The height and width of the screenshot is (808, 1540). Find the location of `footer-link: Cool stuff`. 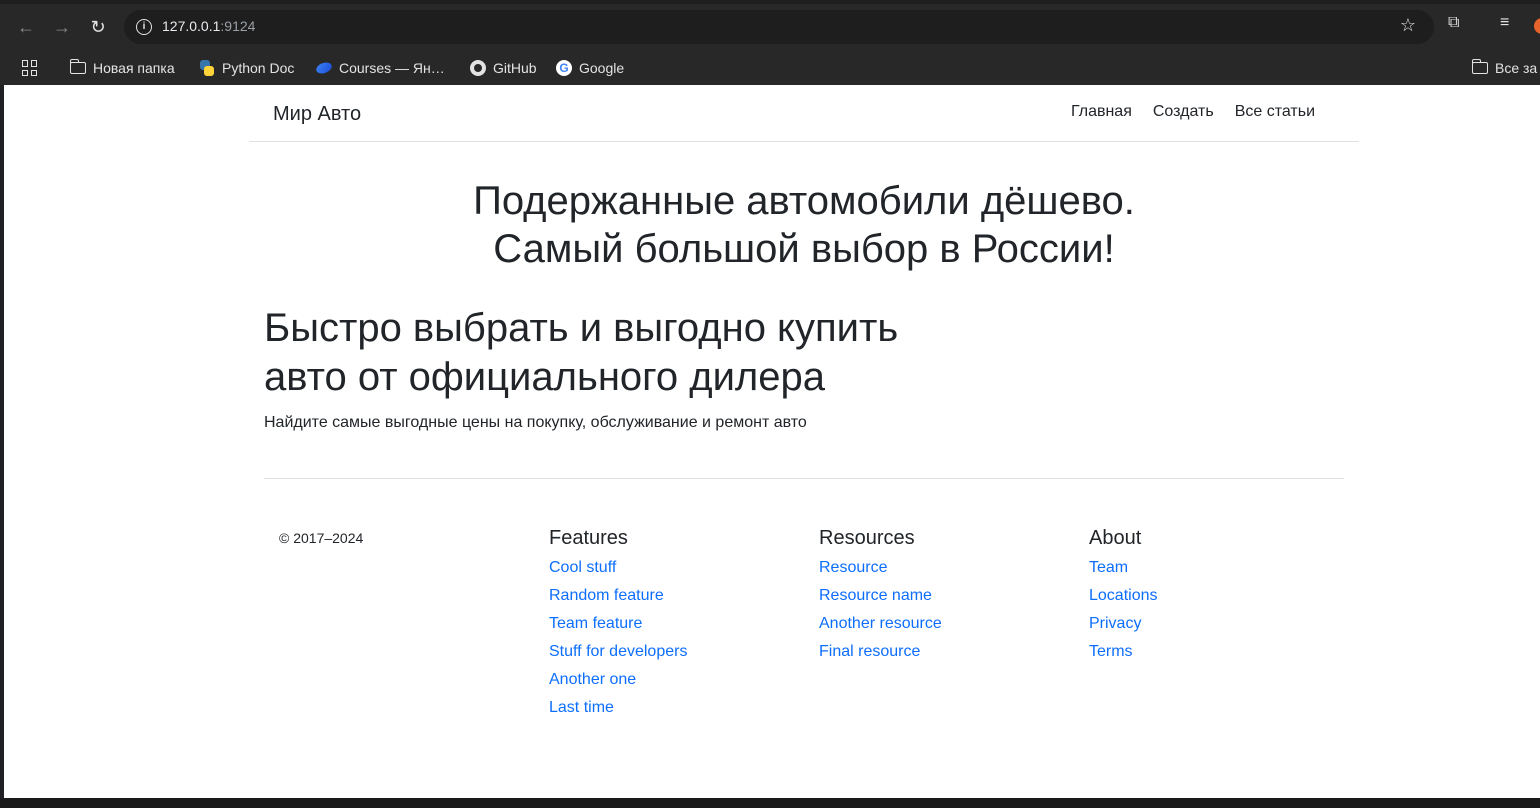

footer-link: Cool stuff is located at coordinates (674, 568).